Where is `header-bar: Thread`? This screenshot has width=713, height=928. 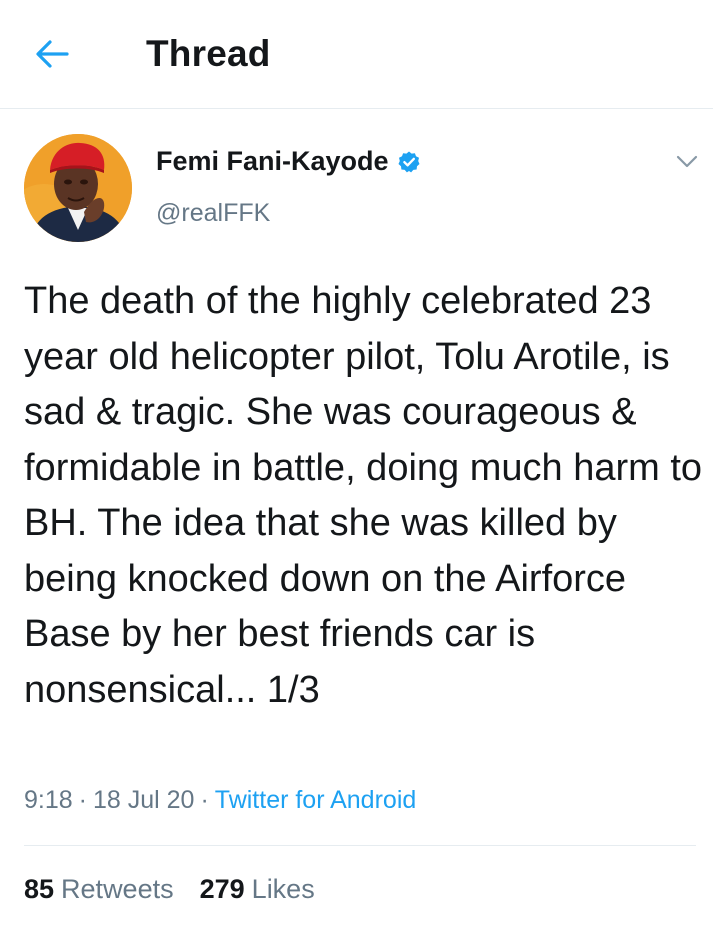
header-bar: Thread is located at coordinates (356, 54).